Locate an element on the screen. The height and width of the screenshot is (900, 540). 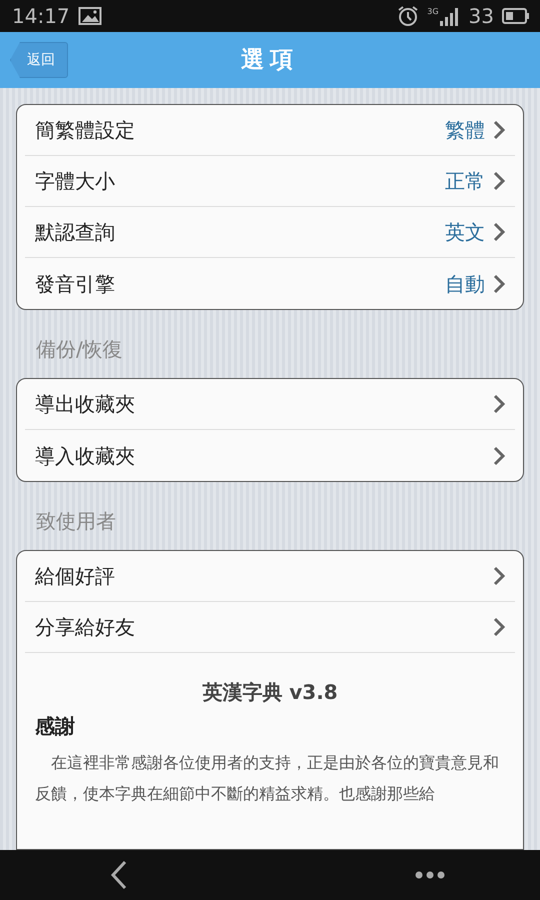
row-label: 導出收藏夾 is located at coordinates (85, 404).